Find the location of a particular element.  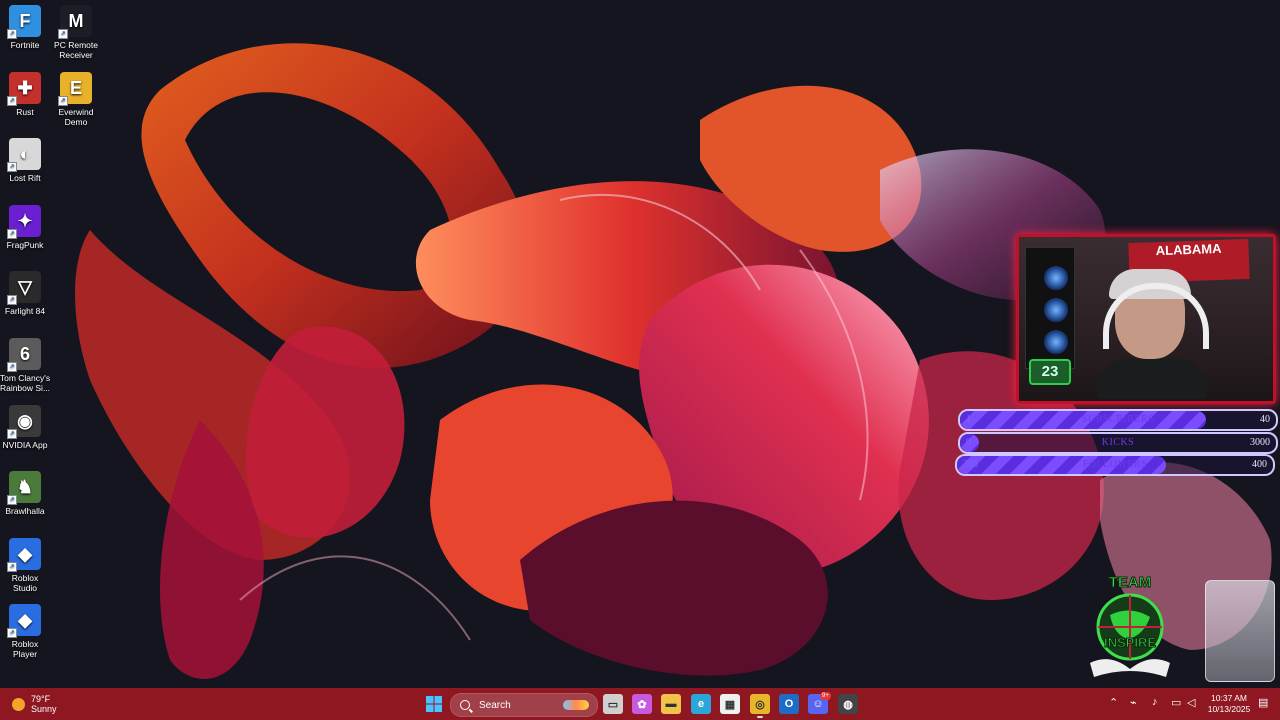

copilot-icon: ✿ is located at coordinates (642, 704).